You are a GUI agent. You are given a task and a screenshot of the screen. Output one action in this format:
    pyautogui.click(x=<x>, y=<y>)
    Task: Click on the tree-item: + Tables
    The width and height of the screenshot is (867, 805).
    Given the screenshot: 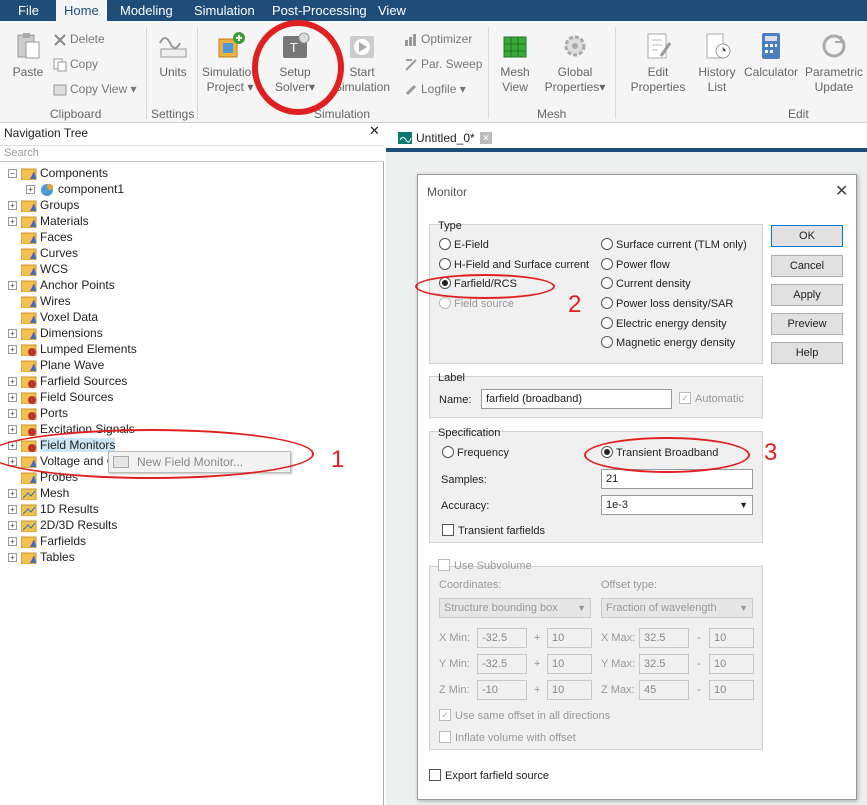 What is the action you would take?
    pyautogui.click(x=41, y=557)
    